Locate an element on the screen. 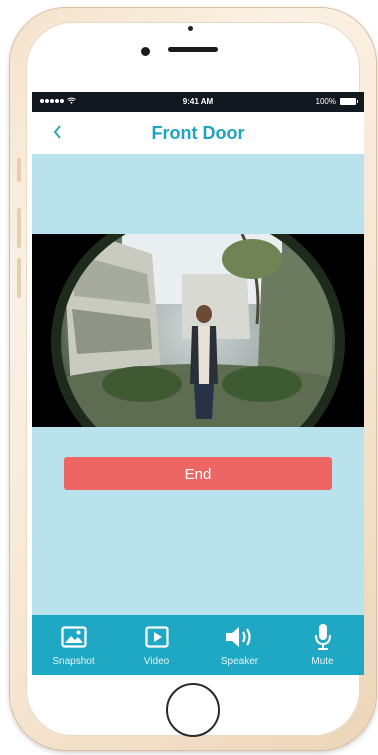 The width and height of the screenshot is (378, 755). speaker-label: Speaker is located at coordinates (239, 661).